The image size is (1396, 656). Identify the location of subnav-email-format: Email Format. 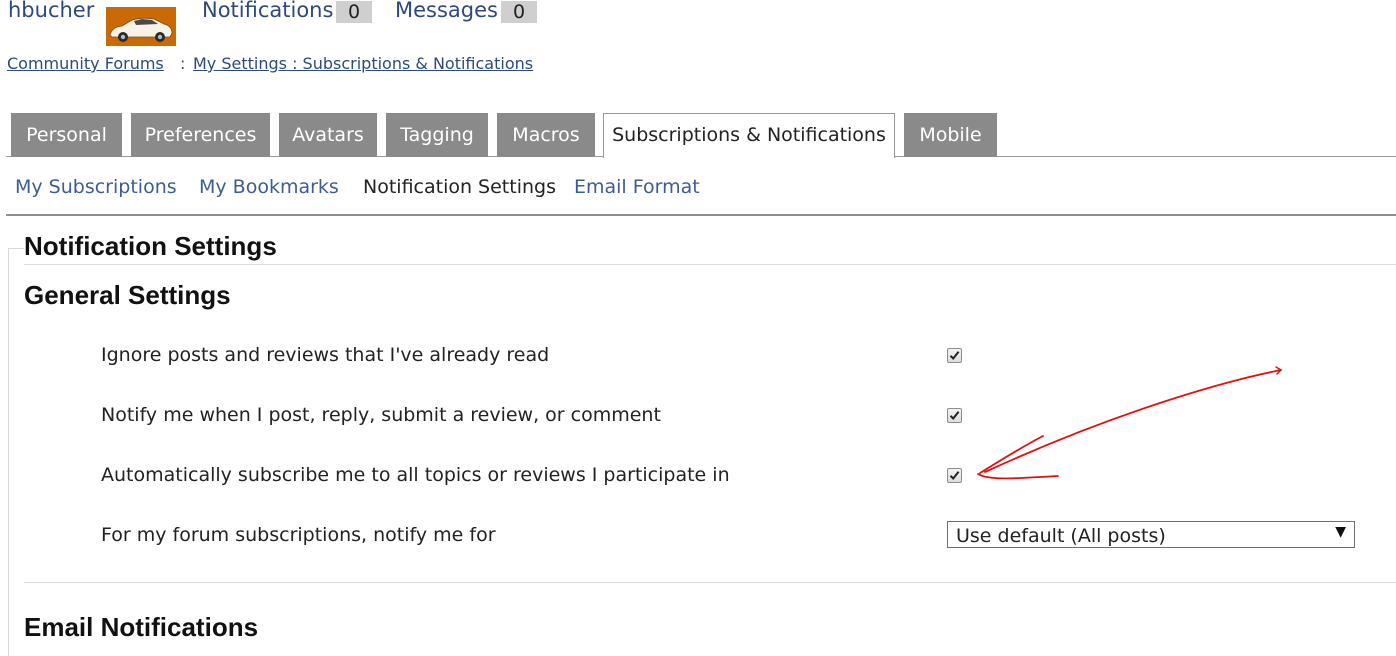
(637, 187).